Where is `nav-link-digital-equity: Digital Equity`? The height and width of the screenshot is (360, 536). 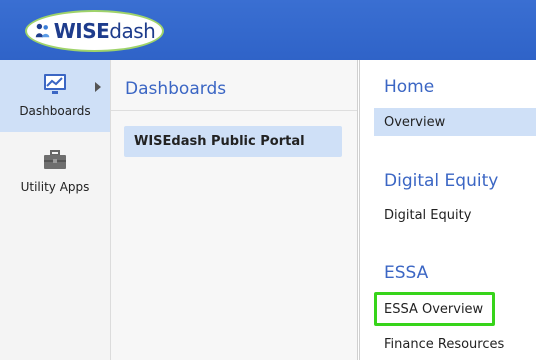 nav-link-digital-equity: Digital Equity is located at coordinates (422, 215).